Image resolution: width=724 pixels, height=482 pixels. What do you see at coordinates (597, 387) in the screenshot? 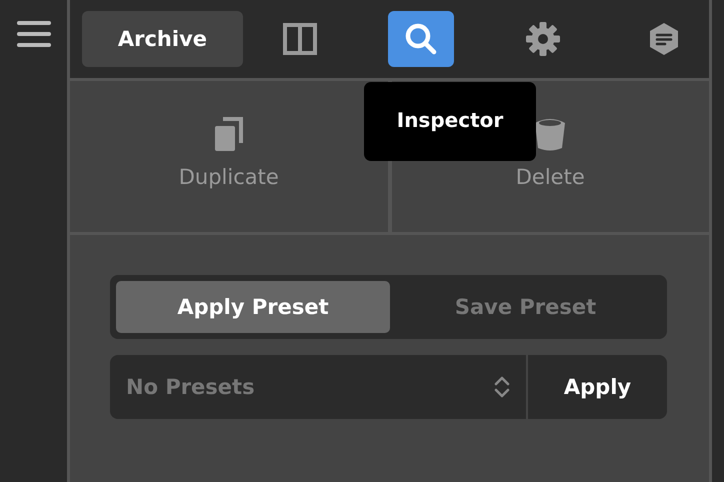
I see `apply-button: Apply` at bounding box center [597, 387].